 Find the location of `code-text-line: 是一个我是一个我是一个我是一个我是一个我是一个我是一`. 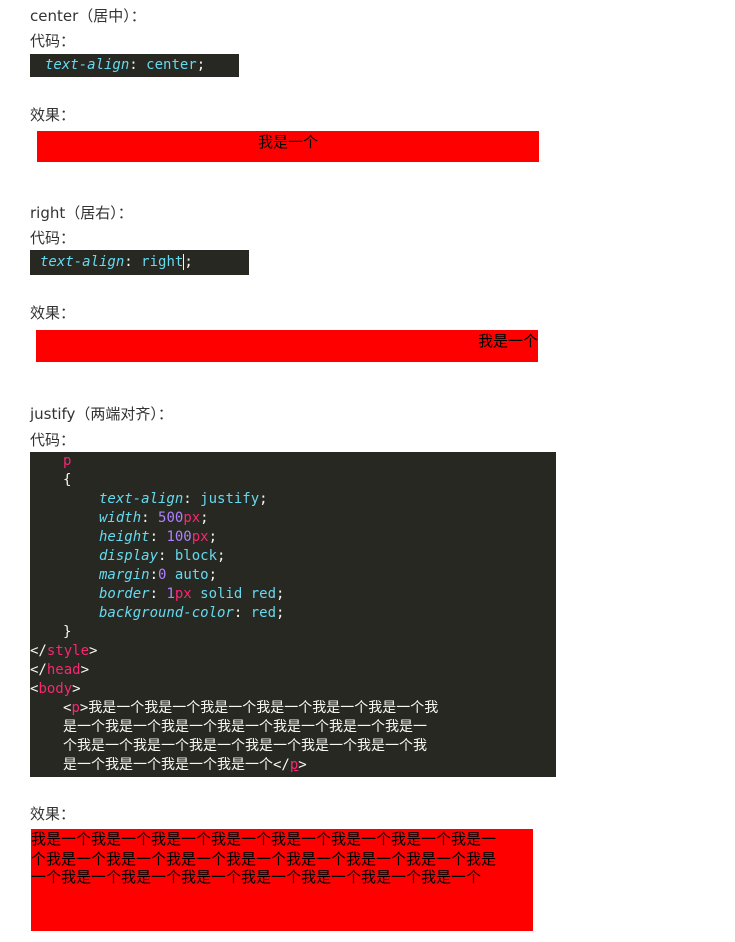

code-text-line: 是一个我是一个我是一个我是一个我是一个我是一个我是一 is located at coordinates (245, 727).